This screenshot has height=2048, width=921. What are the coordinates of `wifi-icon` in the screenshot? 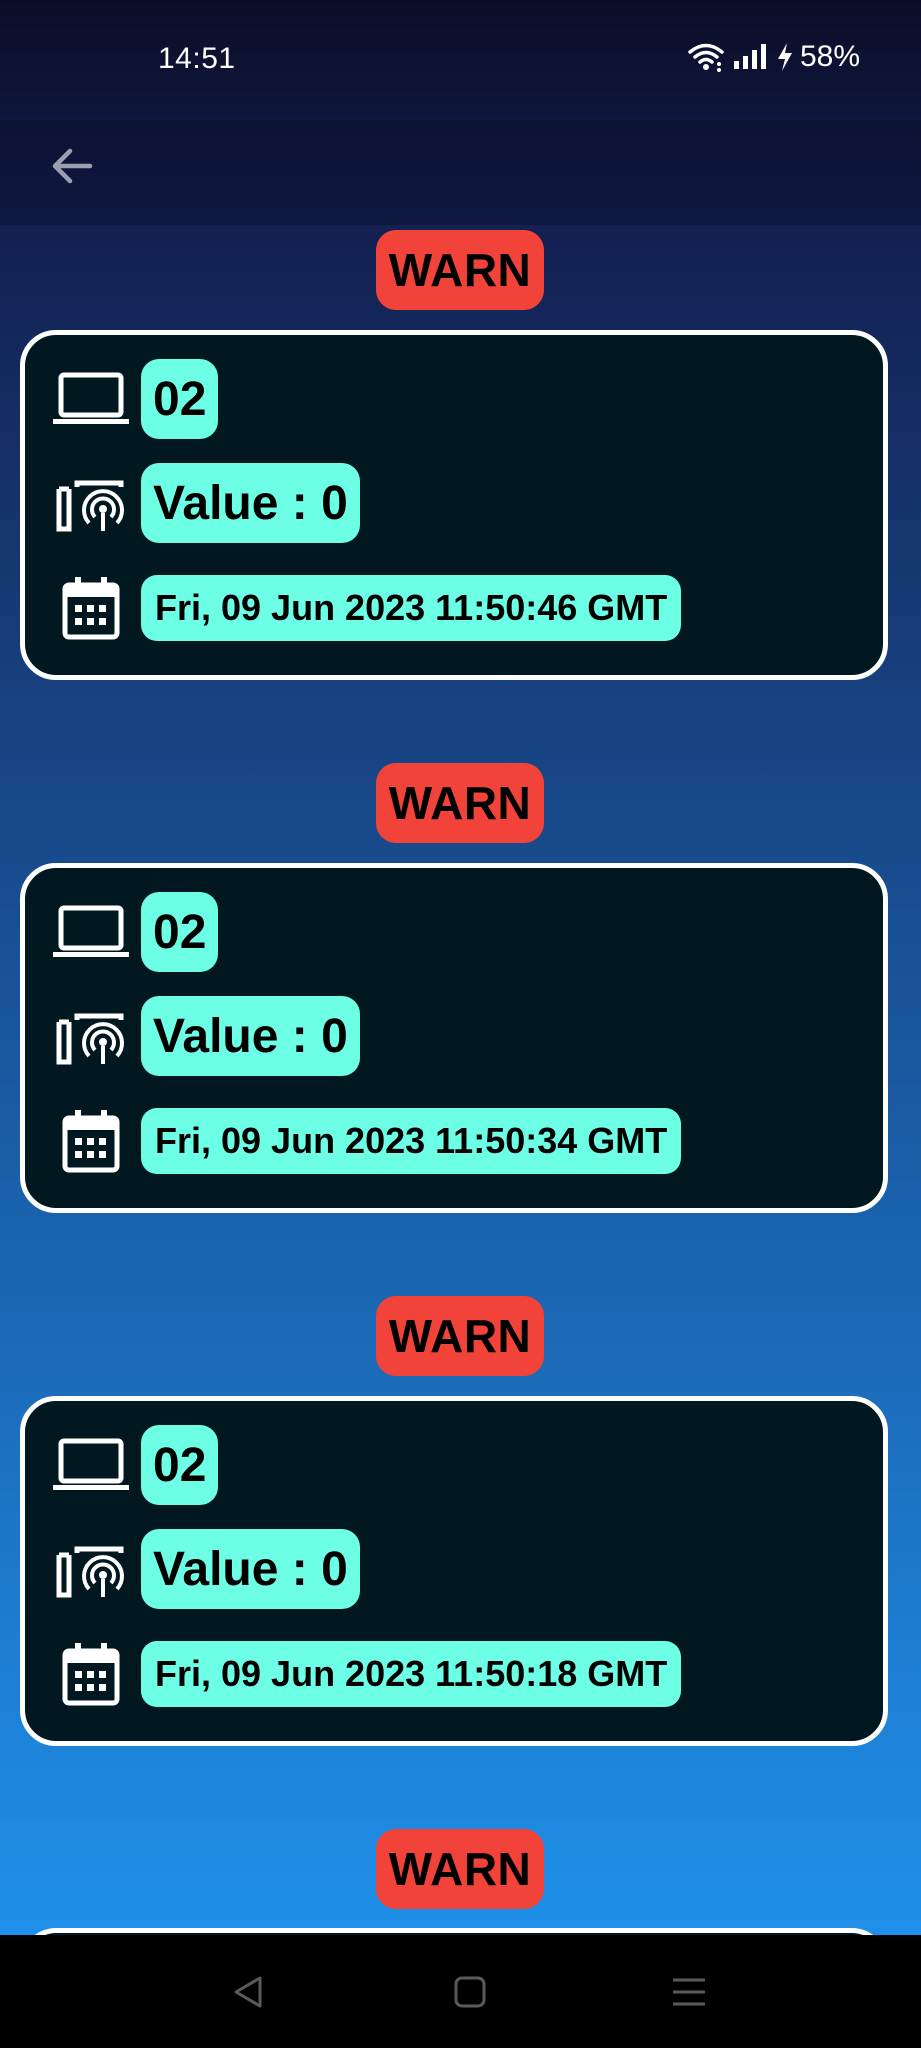 It's located at (706, 57).